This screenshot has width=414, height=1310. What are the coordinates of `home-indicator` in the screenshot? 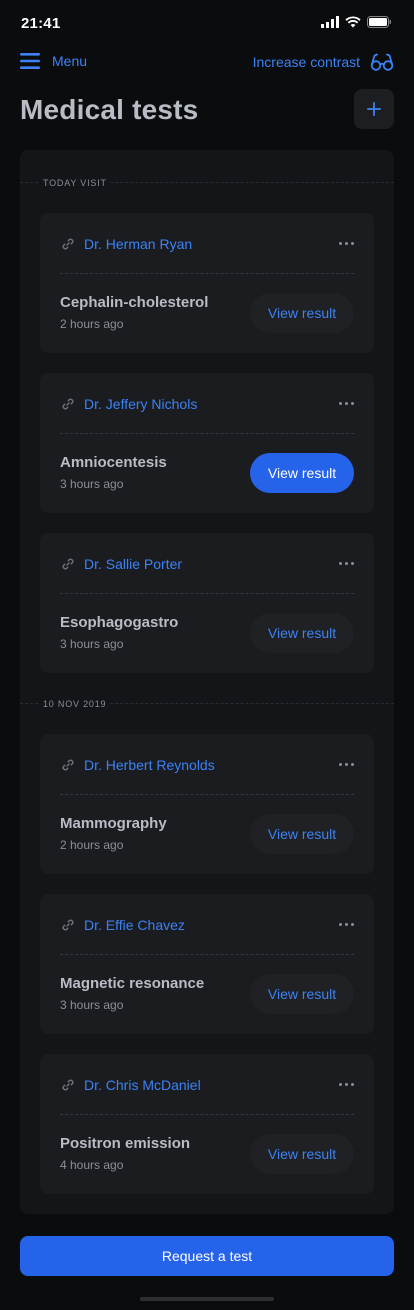 It's located at (207, 1299).